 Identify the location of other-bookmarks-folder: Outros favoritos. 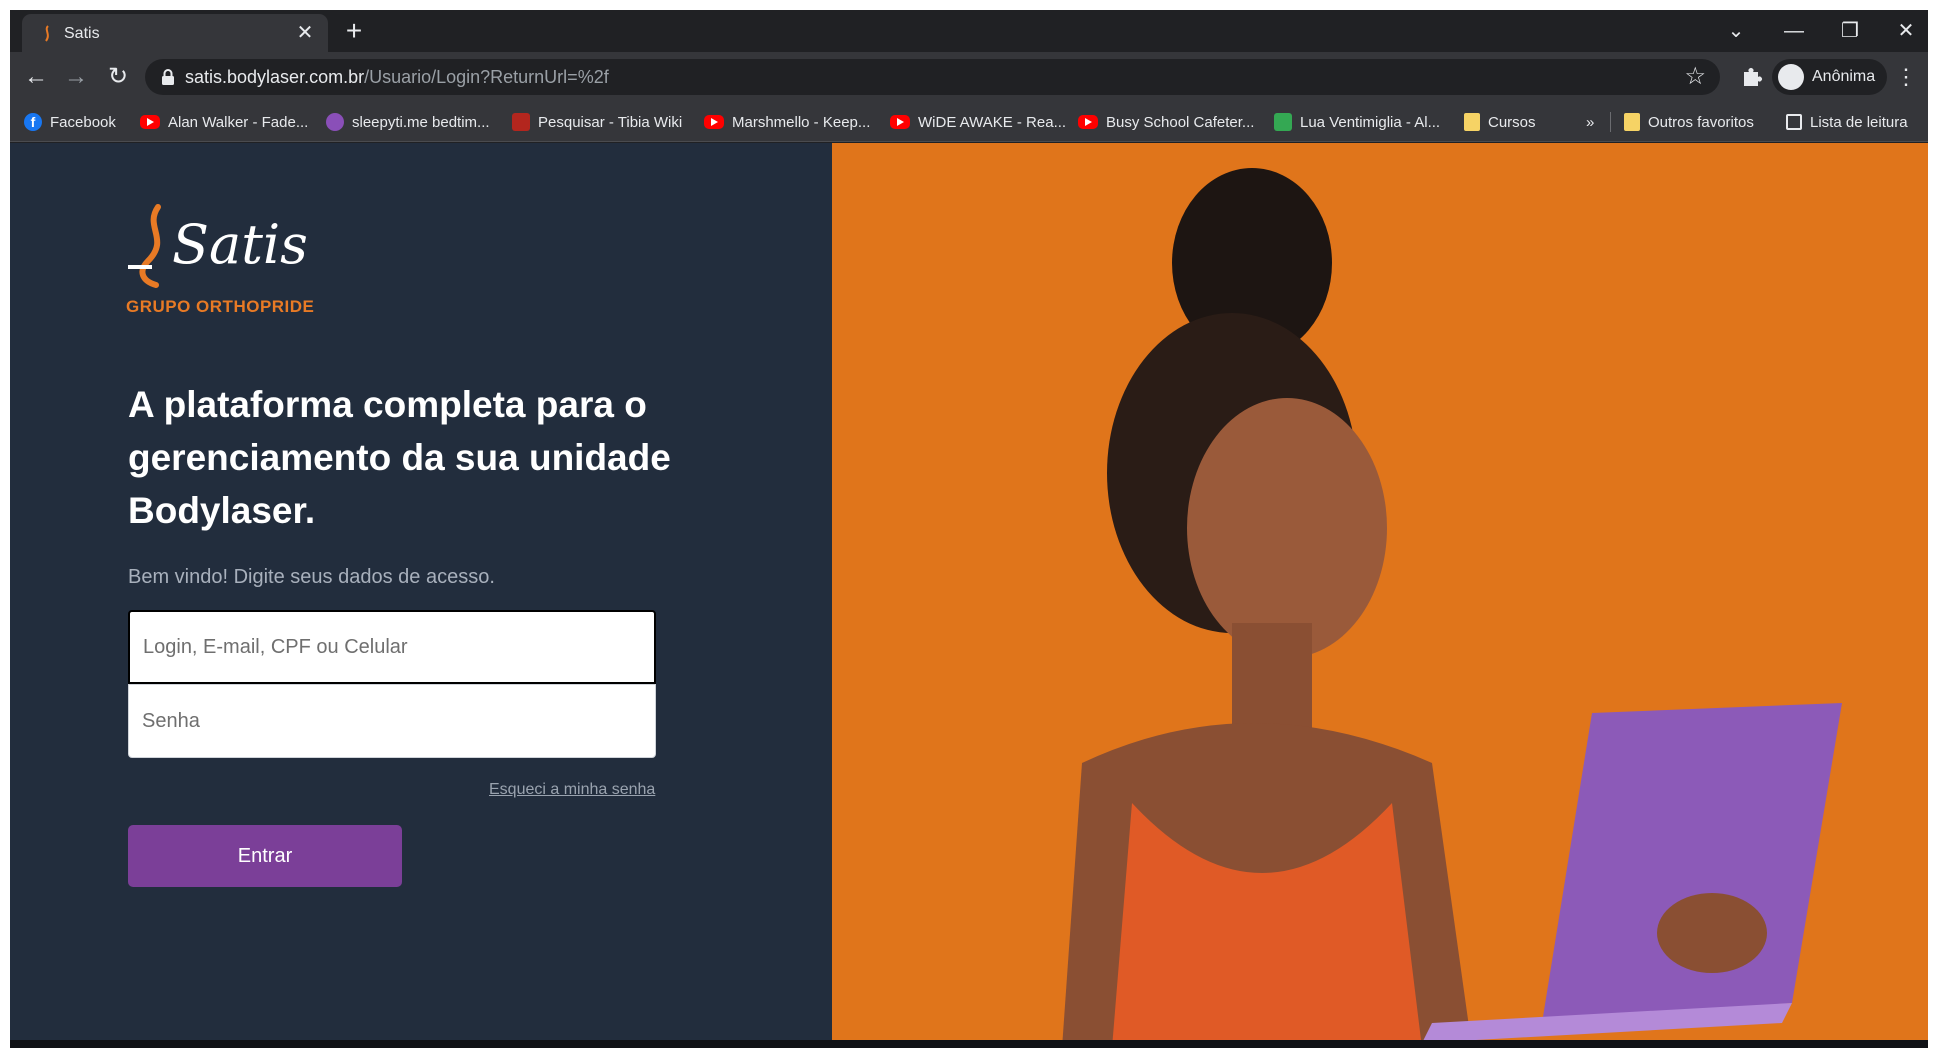
(1689, 122).